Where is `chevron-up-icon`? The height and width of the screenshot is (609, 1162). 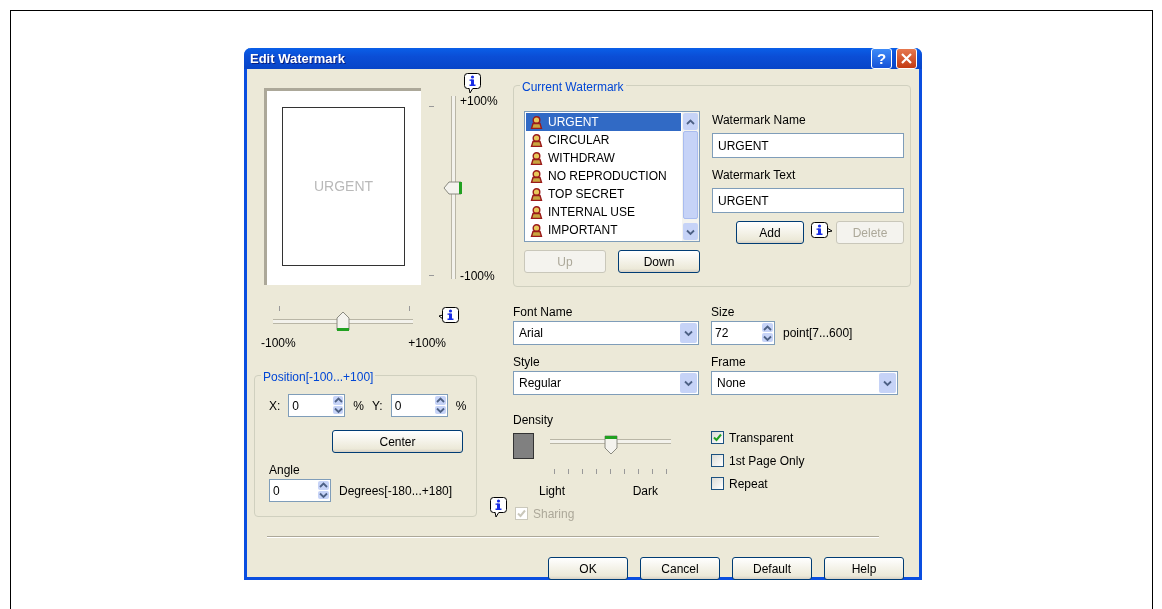
chevron-up-icon is located at coordinates (690, 121).